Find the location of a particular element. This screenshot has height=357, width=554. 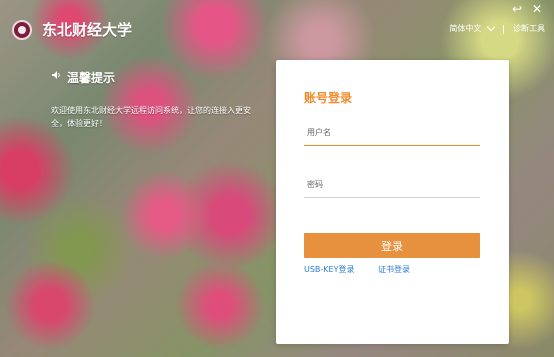

password-input is located at coordinates (392, 184).